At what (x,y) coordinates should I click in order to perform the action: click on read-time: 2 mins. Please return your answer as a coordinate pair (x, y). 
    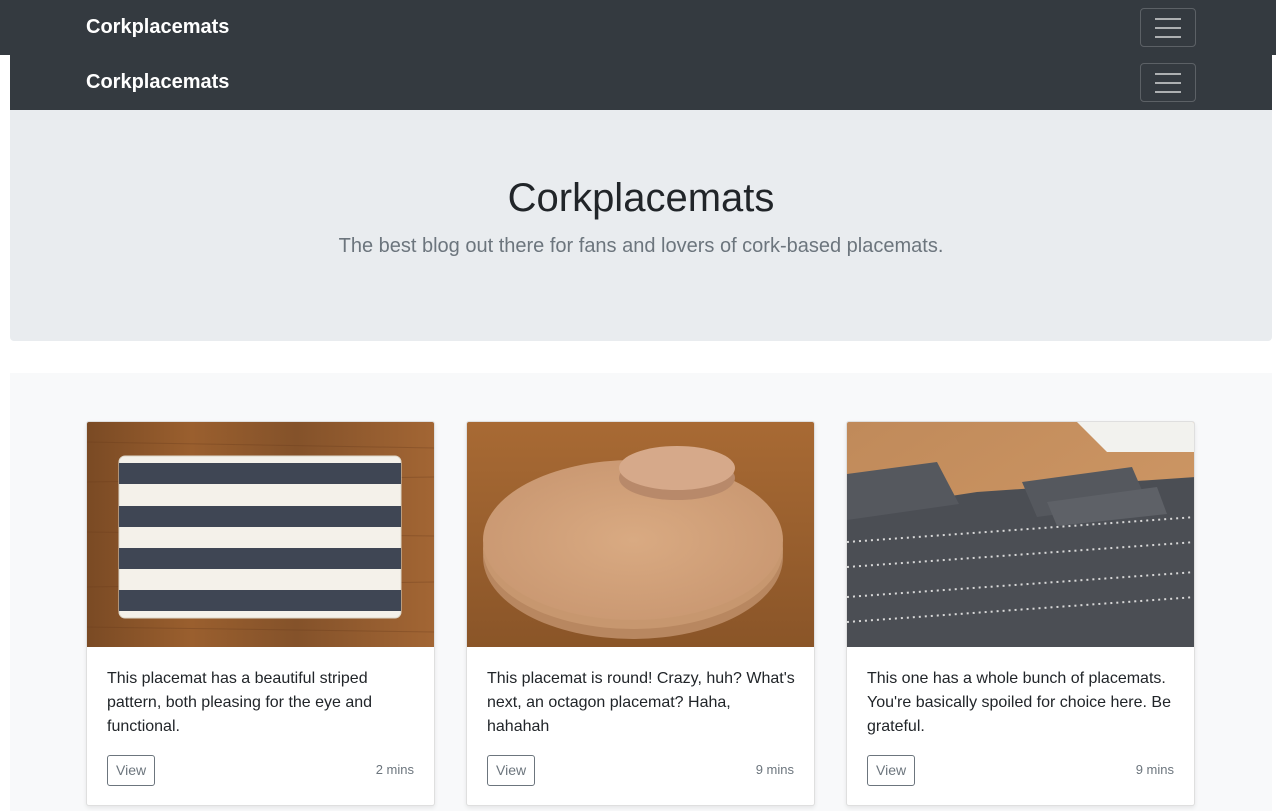
    Looking at the image, I should click on (394, 769).